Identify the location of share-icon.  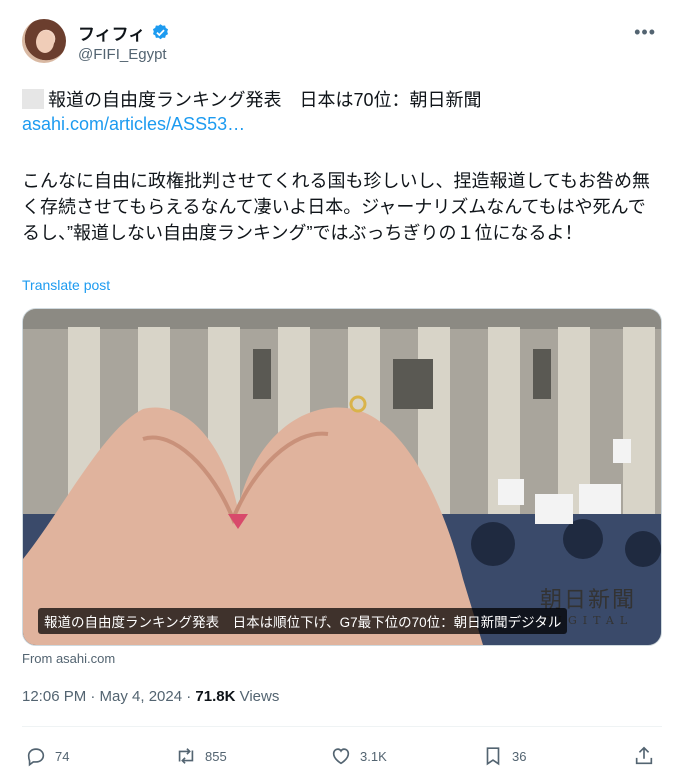
(644, 755).